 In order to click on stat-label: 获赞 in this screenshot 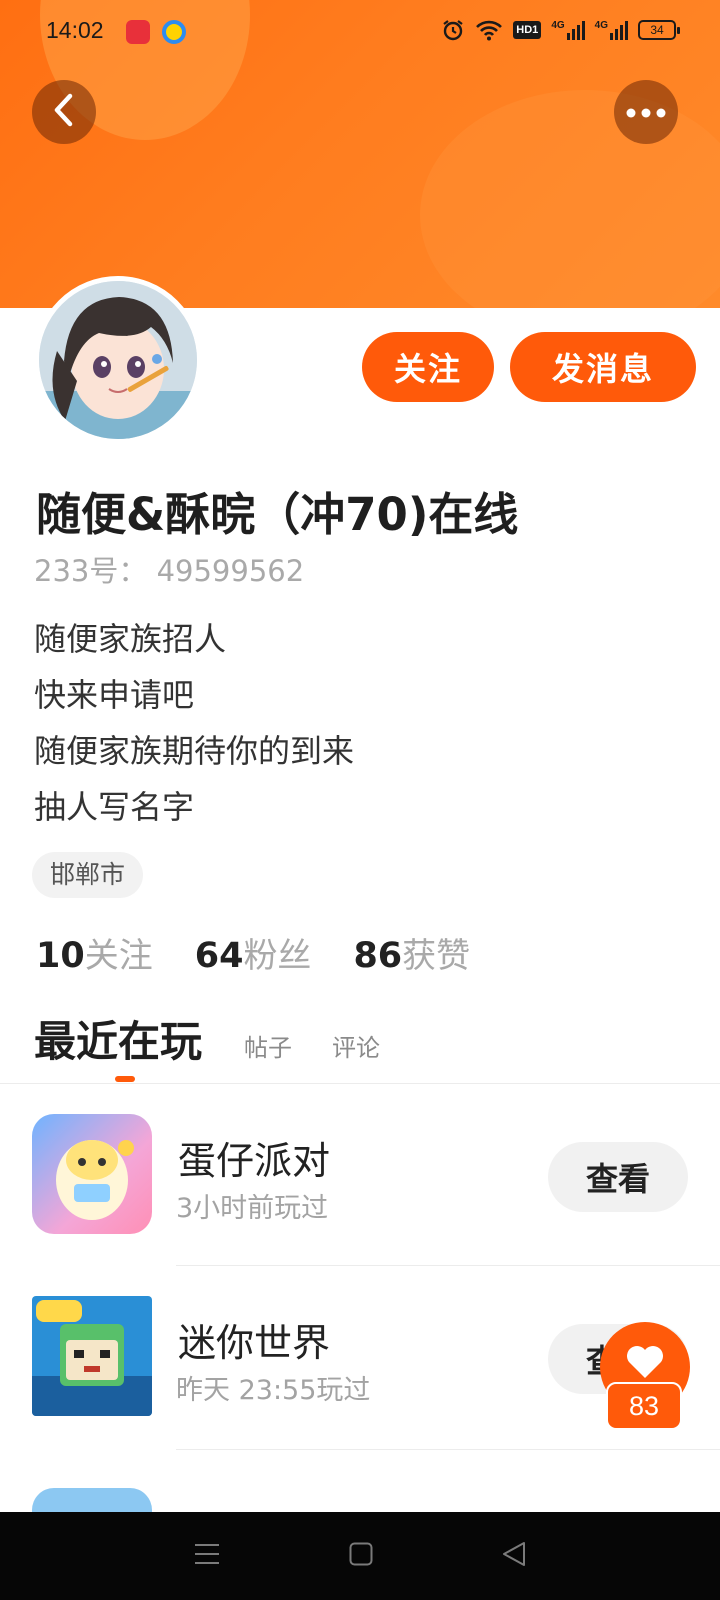, I will do `click(436, 956)`.